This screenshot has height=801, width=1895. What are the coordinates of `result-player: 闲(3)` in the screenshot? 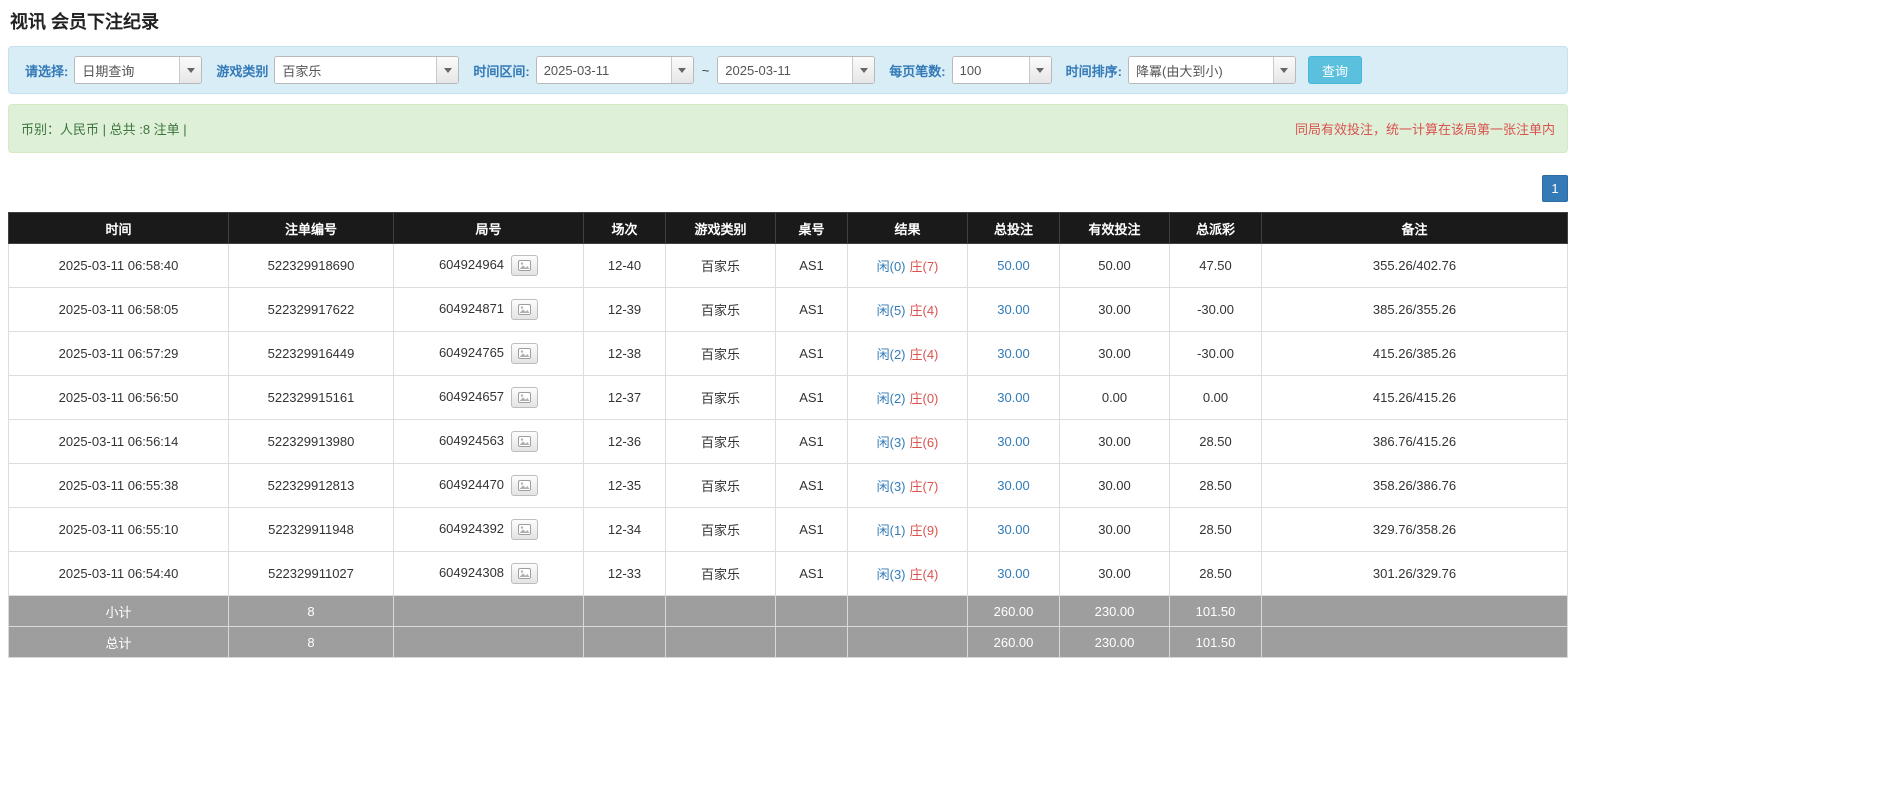 It's located at (891, 574).